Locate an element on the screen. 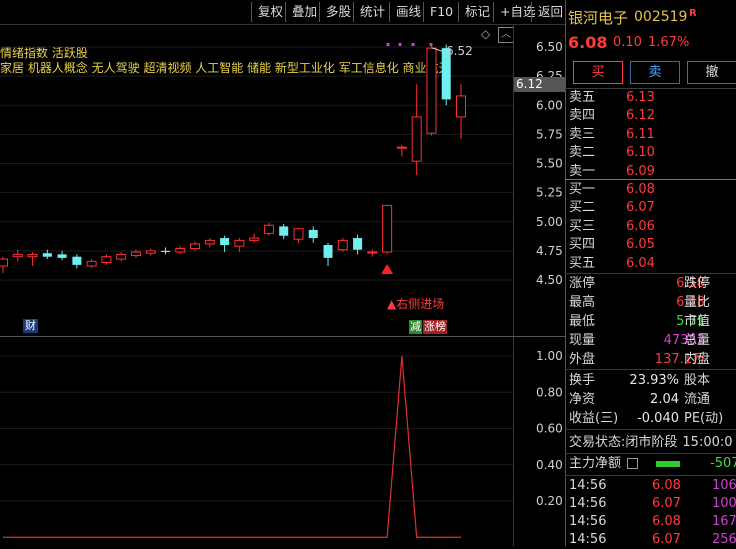  y-tick-label: 5.50 is located at coordinates (549, 164).